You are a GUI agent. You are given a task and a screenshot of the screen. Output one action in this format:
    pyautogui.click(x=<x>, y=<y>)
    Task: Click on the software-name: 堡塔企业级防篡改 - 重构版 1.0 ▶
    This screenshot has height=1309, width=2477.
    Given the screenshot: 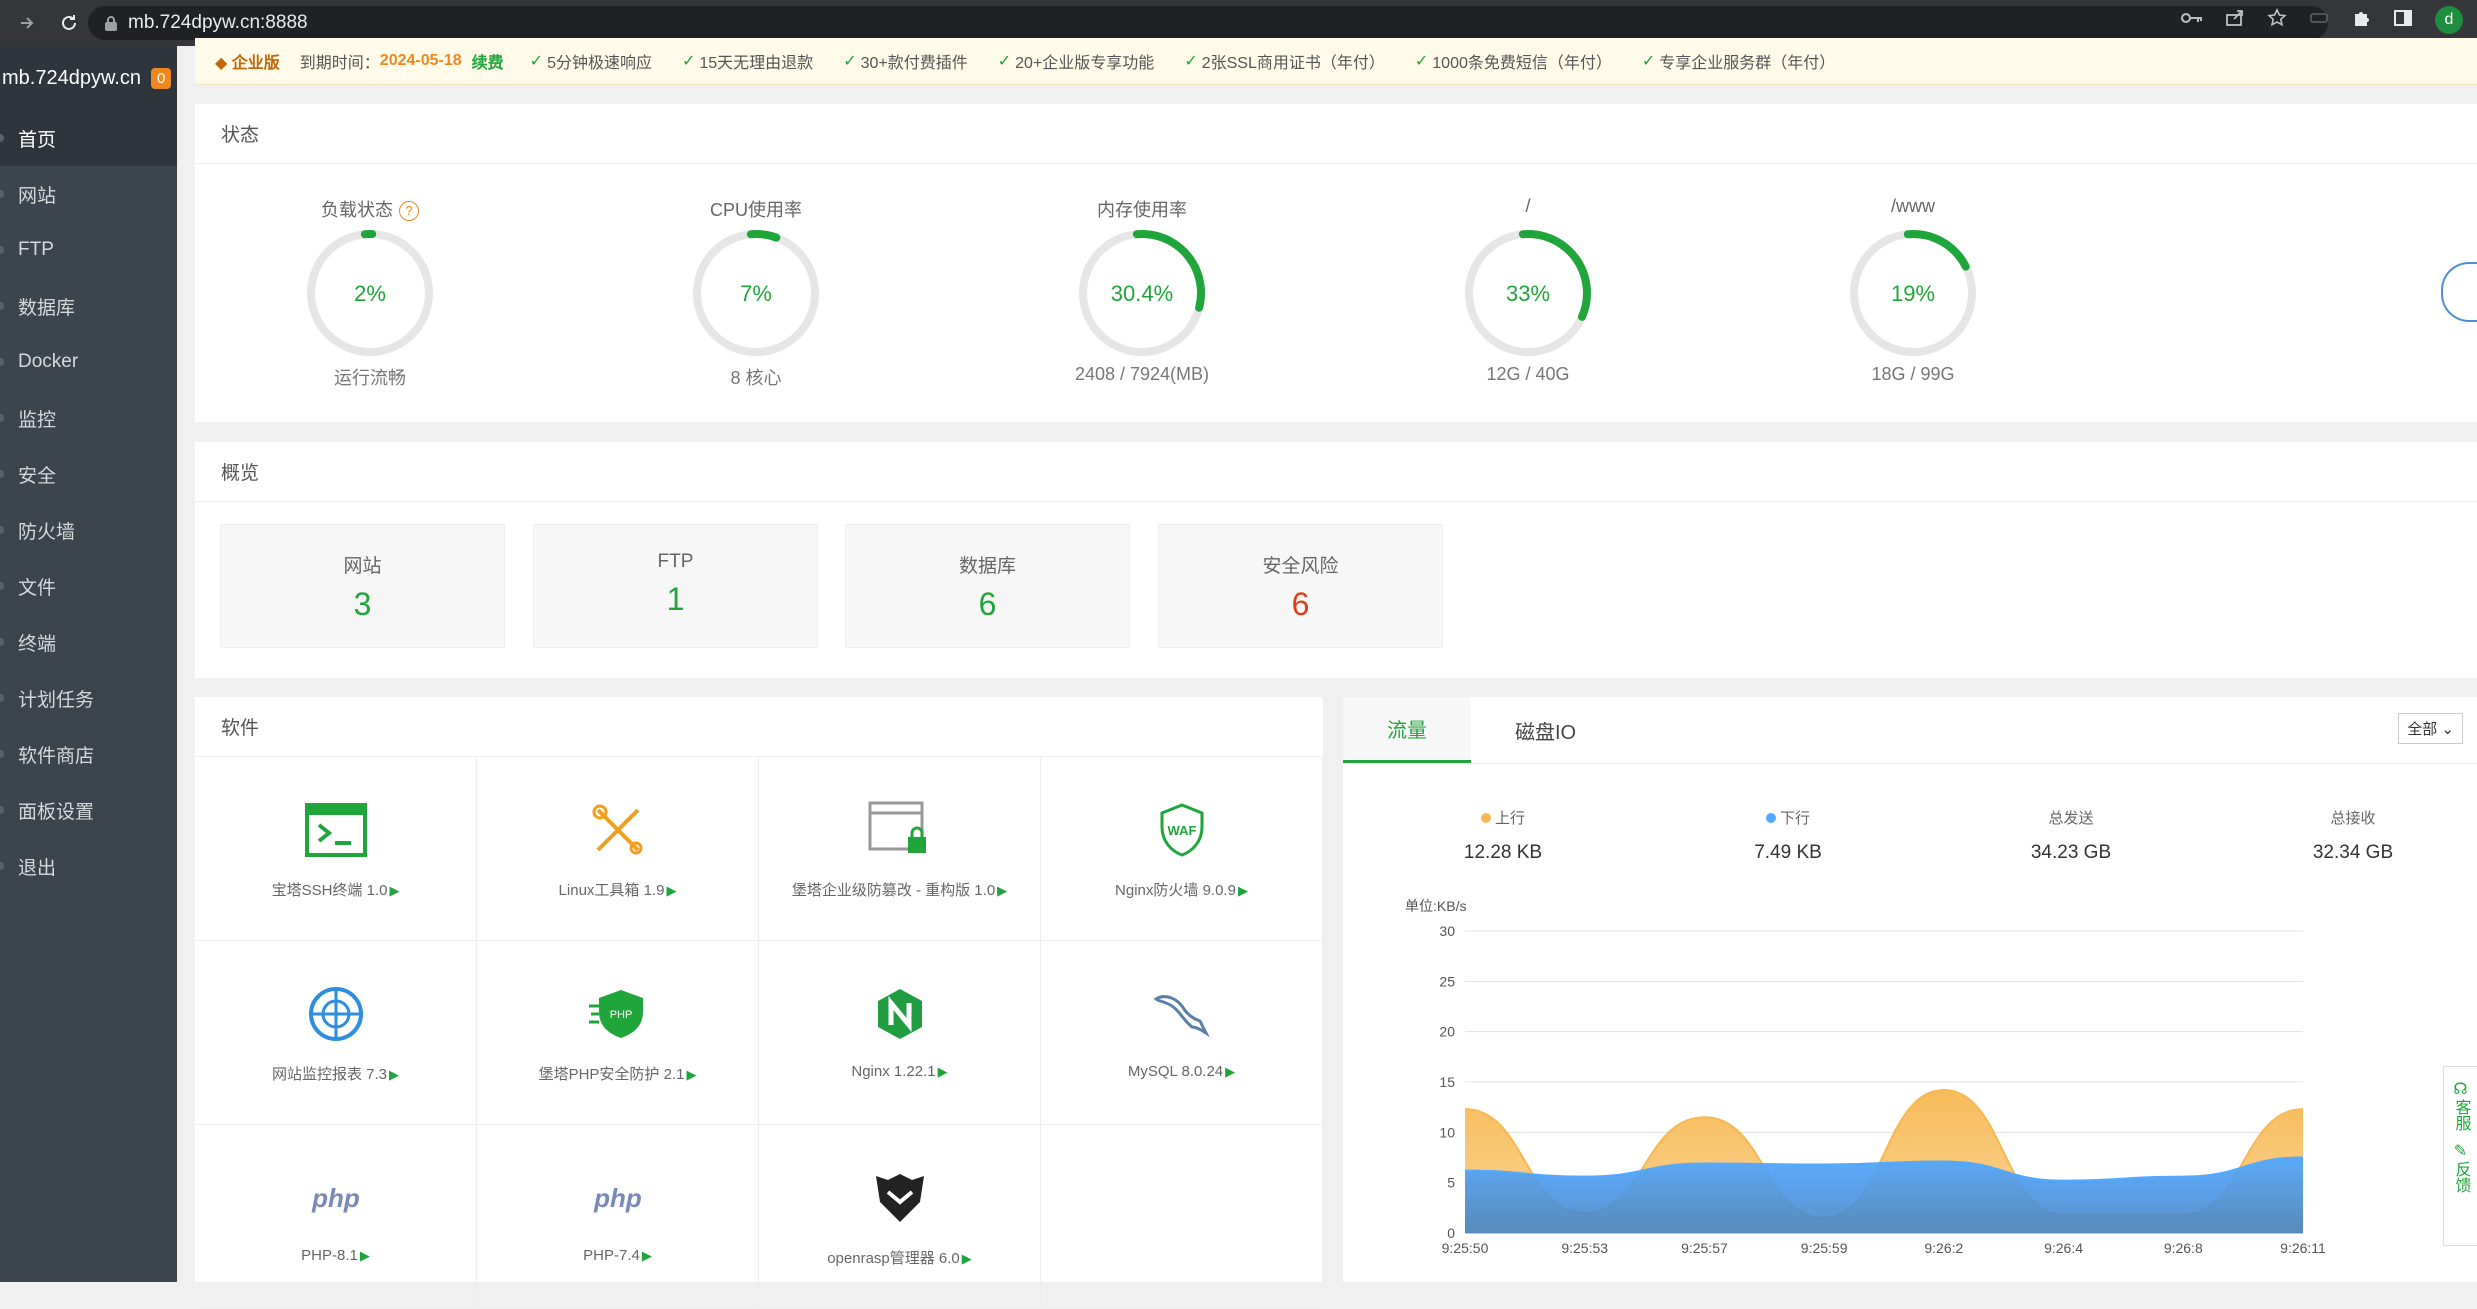 What is the action you would take?
    pyautogui.click(x=899, y=890)
    